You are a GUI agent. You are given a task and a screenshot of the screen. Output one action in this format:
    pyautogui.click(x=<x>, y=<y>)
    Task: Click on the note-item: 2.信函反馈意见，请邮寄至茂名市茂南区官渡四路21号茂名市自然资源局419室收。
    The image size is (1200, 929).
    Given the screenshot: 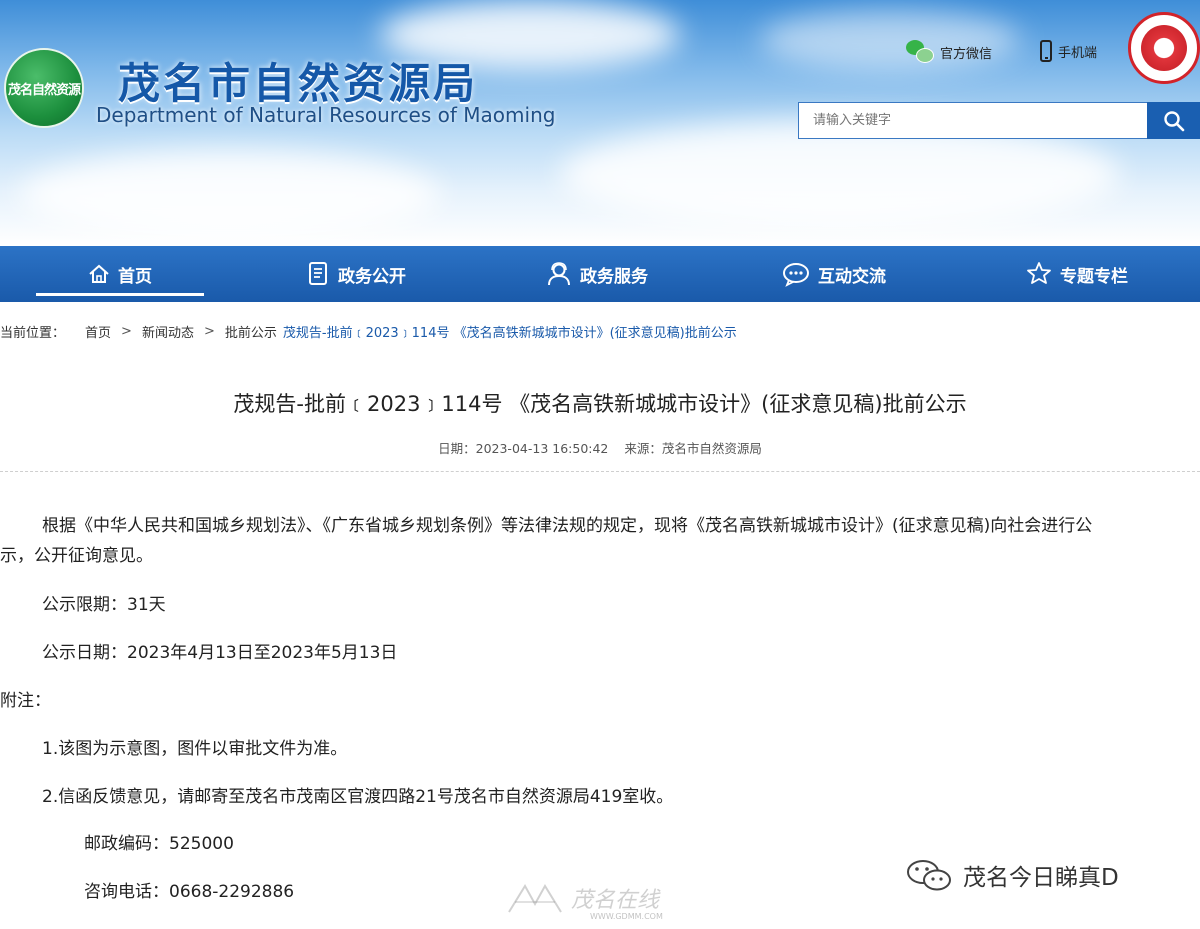 What is the action you would take?
    pyautogui.click(x=358, y=797)
    